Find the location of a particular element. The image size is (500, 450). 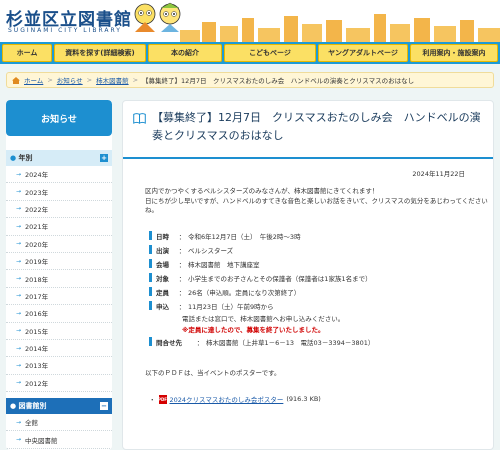

home-icon is located at coordinates (16, 80).